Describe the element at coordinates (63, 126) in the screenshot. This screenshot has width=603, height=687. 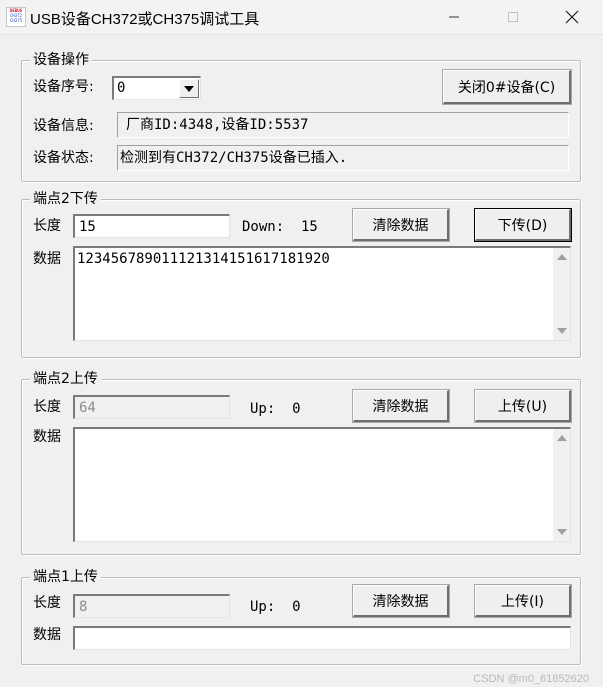
I see `device-info-label: 设备信息:` at that location.